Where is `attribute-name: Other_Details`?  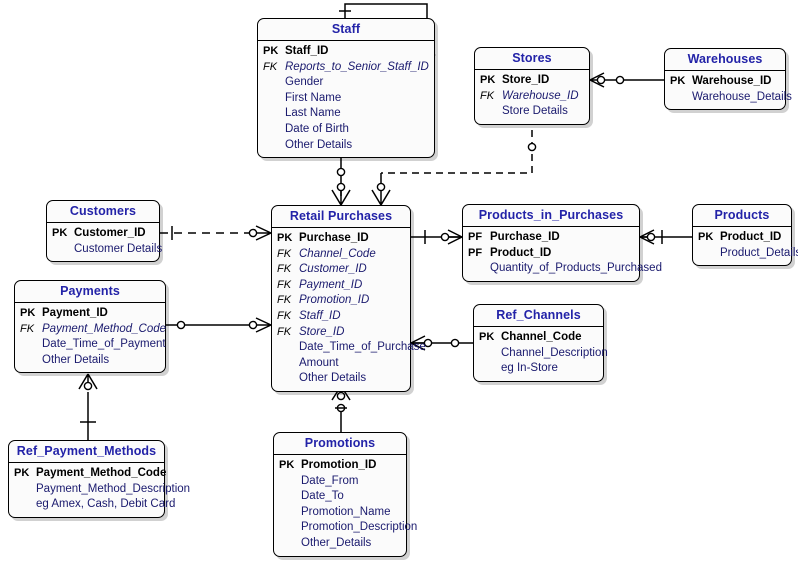
attribute-name: Other_Details is located at coordinates (336, 542).